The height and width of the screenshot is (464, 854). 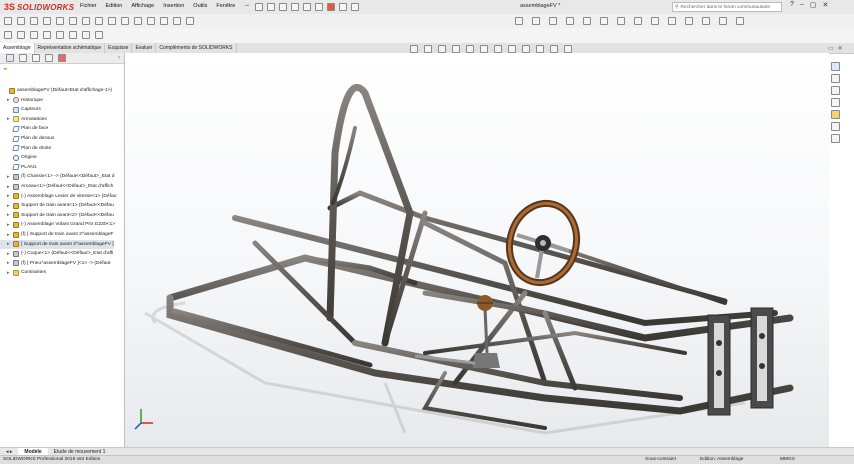 What do you see at coordinates (8, 21) in the screenshot?
I see `insert-component-icon` at bounding box center [8, 21].